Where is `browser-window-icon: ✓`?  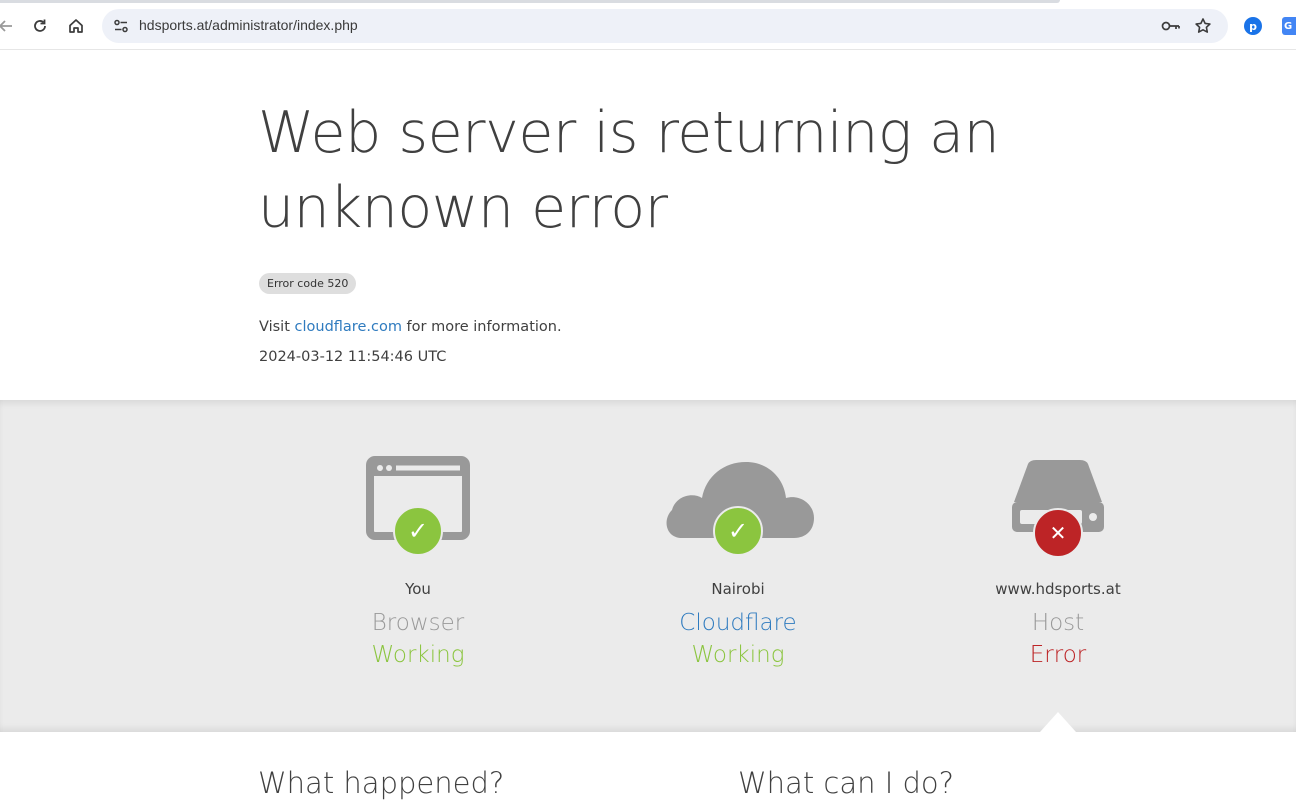
browser-window-icon: ✓ is located at coordinates (418, 508).